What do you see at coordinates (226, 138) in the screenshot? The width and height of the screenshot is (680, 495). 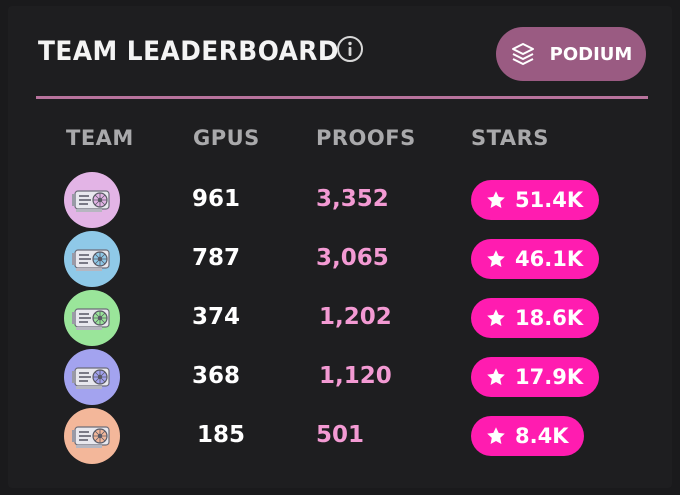 I see `column-header-gpus: GPUS` at bounding box center [226, 138].